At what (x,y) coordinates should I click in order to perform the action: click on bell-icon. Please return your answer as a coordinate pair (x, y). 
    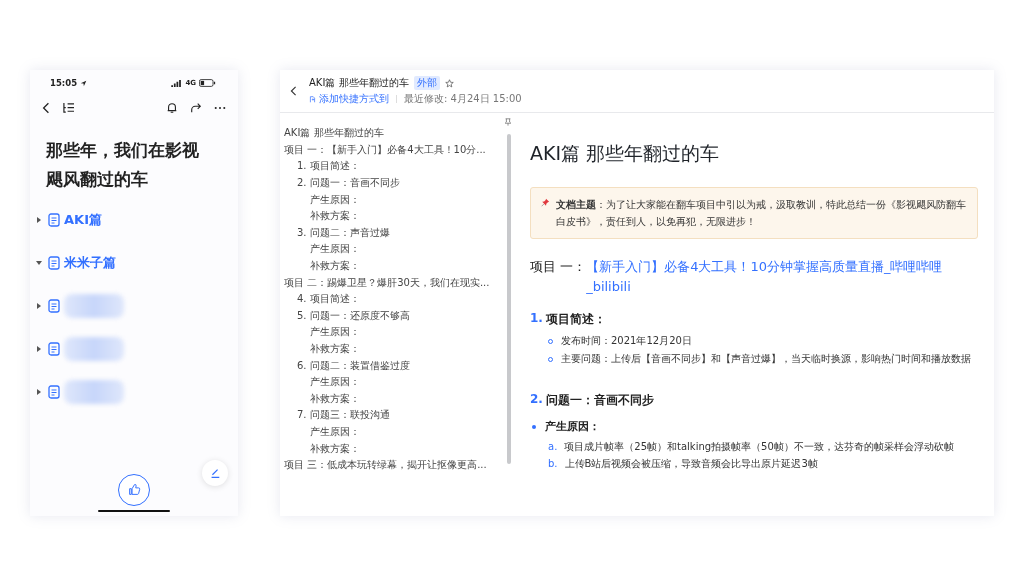
    Looking at the image, I should click on (172, 108).